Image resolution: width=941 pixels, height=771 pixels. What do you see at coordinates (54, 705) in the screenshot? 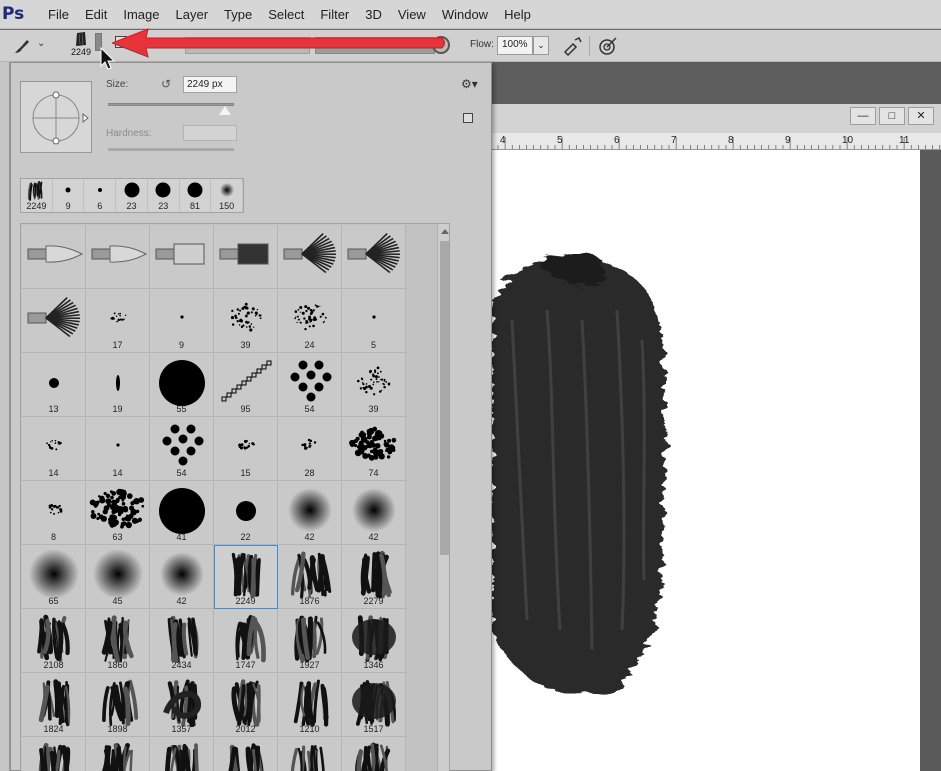
I see `brush-preset-item: 1824` at bounding box center [54, 705].